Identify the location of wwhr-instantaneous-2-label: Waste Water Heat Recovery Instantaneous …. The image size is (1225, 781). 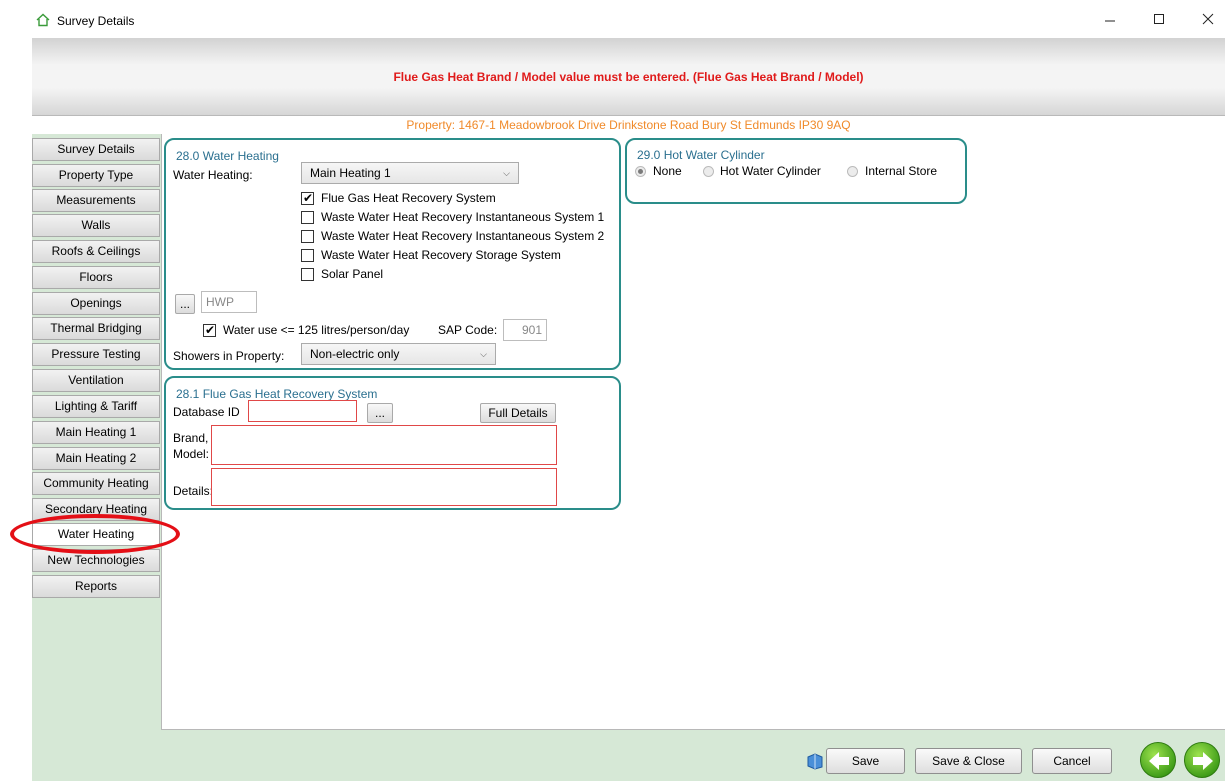
(463, 236).